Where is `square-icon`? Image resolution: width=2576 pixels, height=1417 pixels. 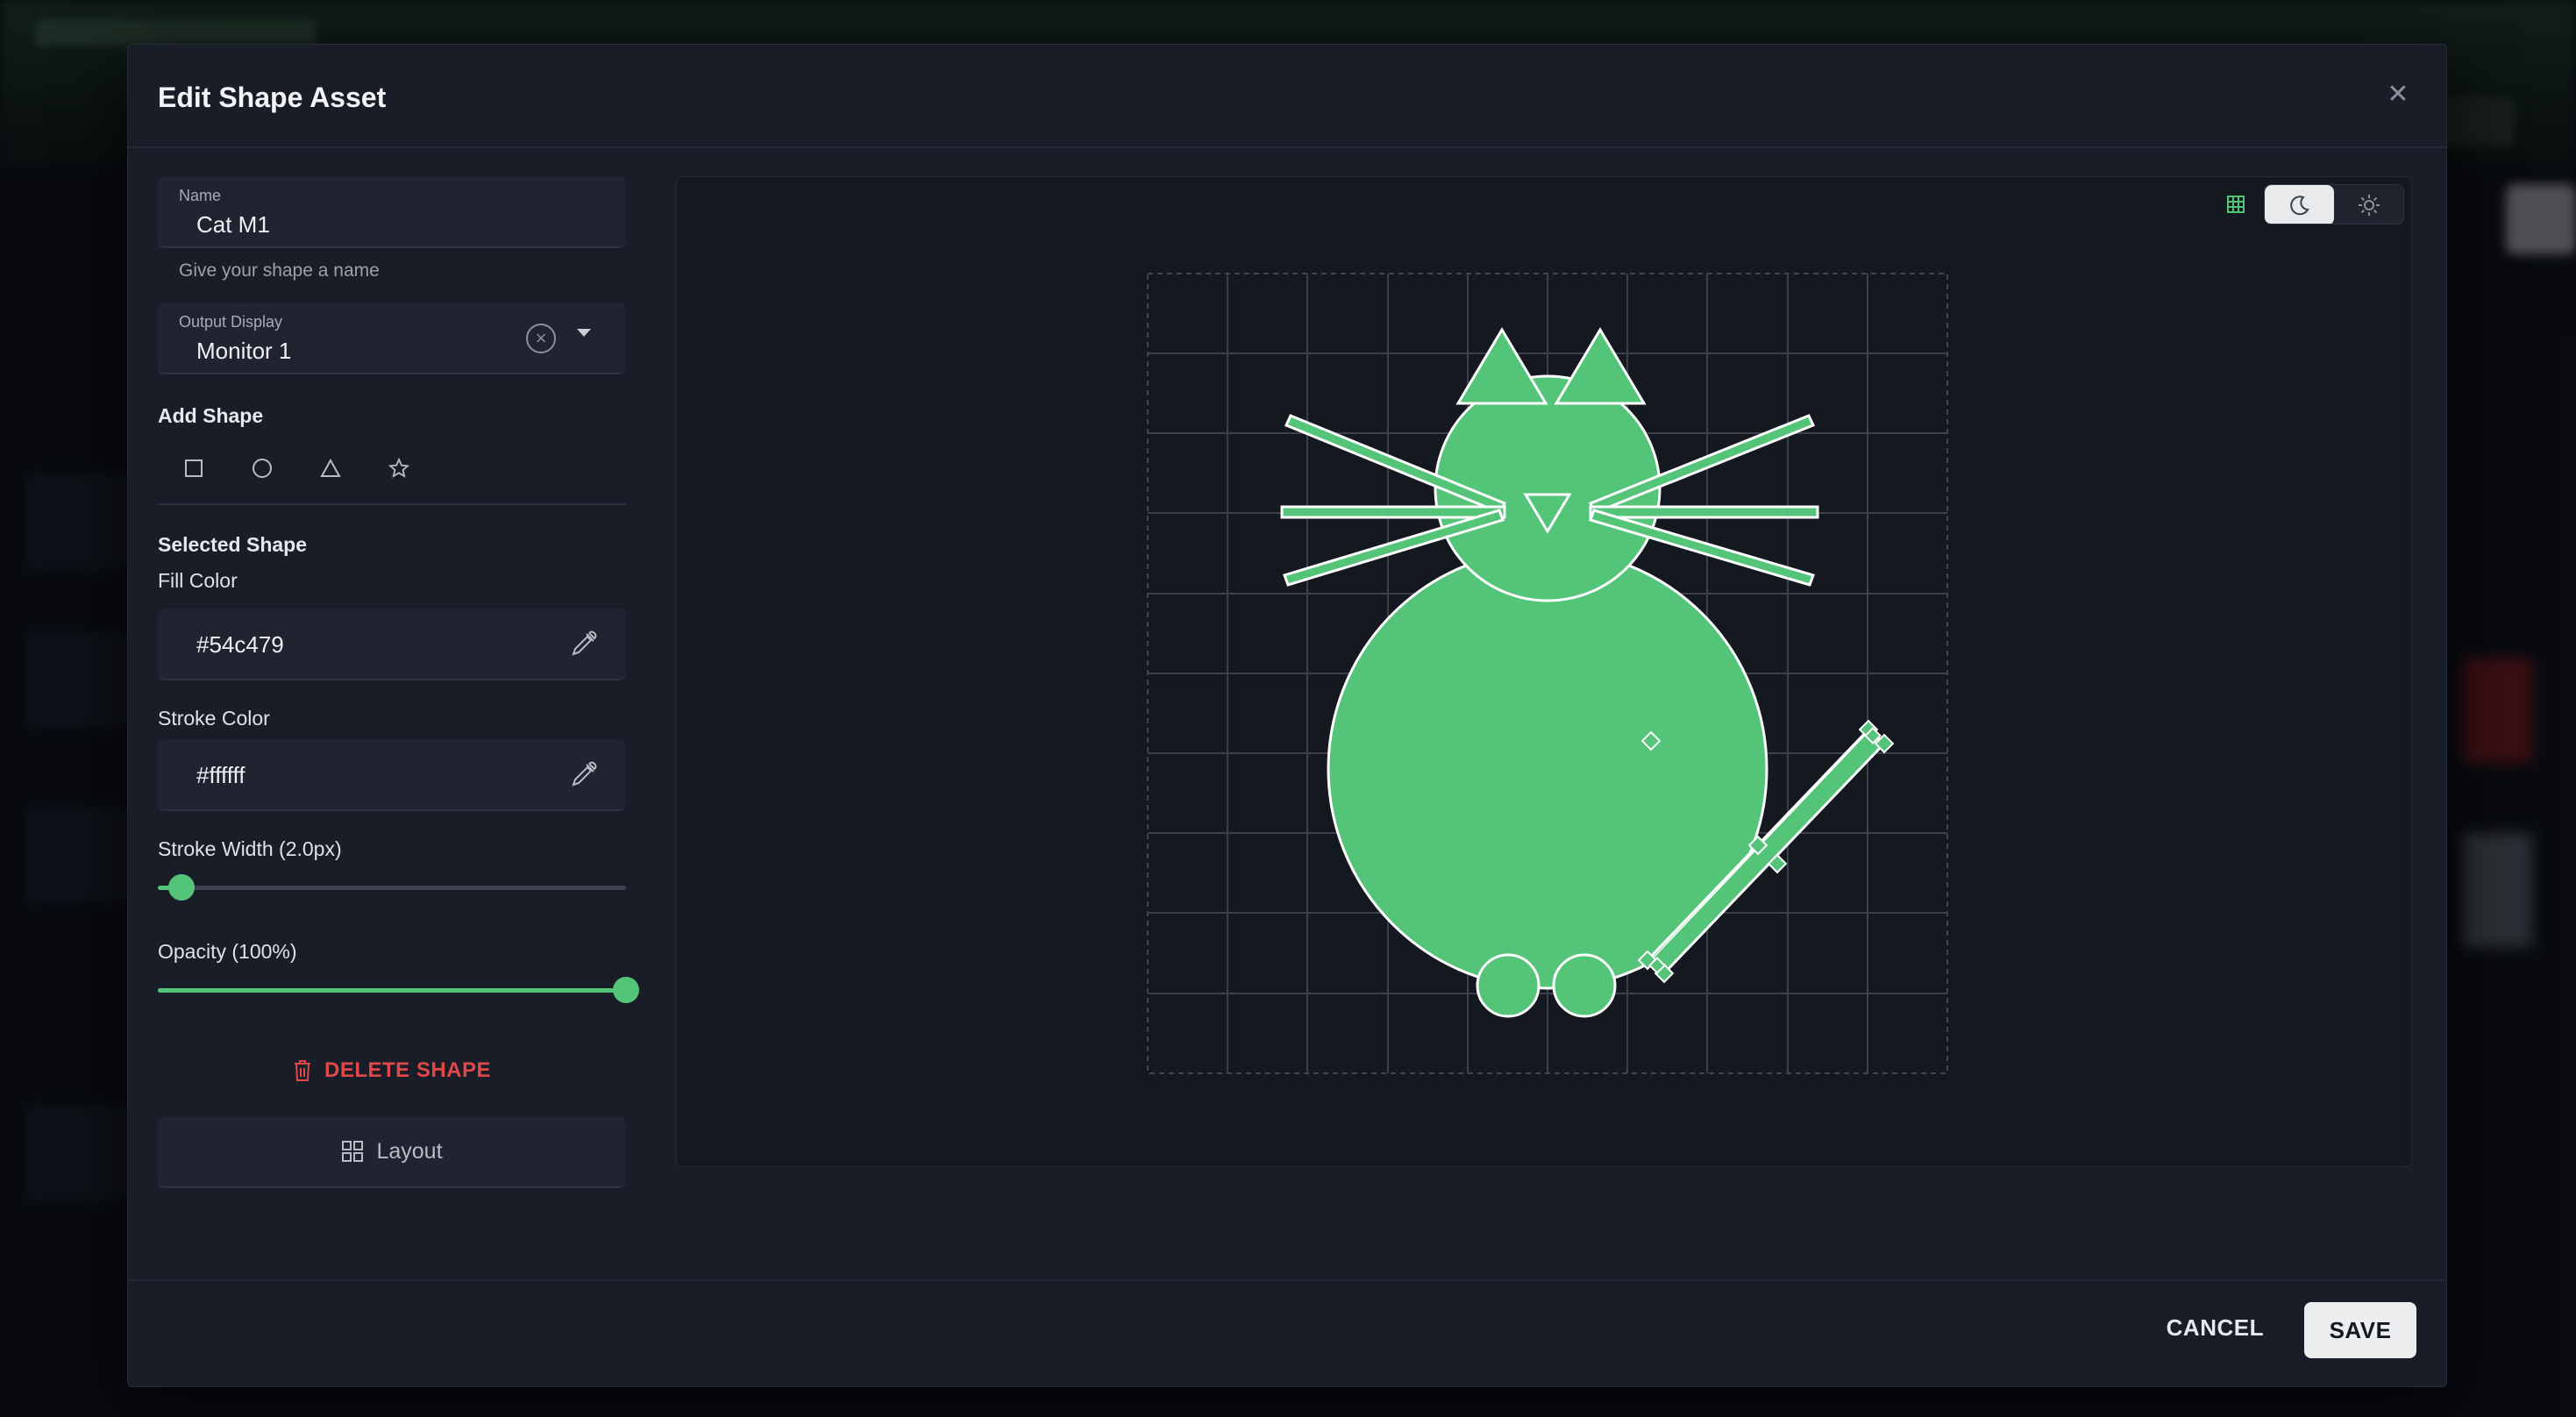 square-icon is located at coordinates (194, 468).